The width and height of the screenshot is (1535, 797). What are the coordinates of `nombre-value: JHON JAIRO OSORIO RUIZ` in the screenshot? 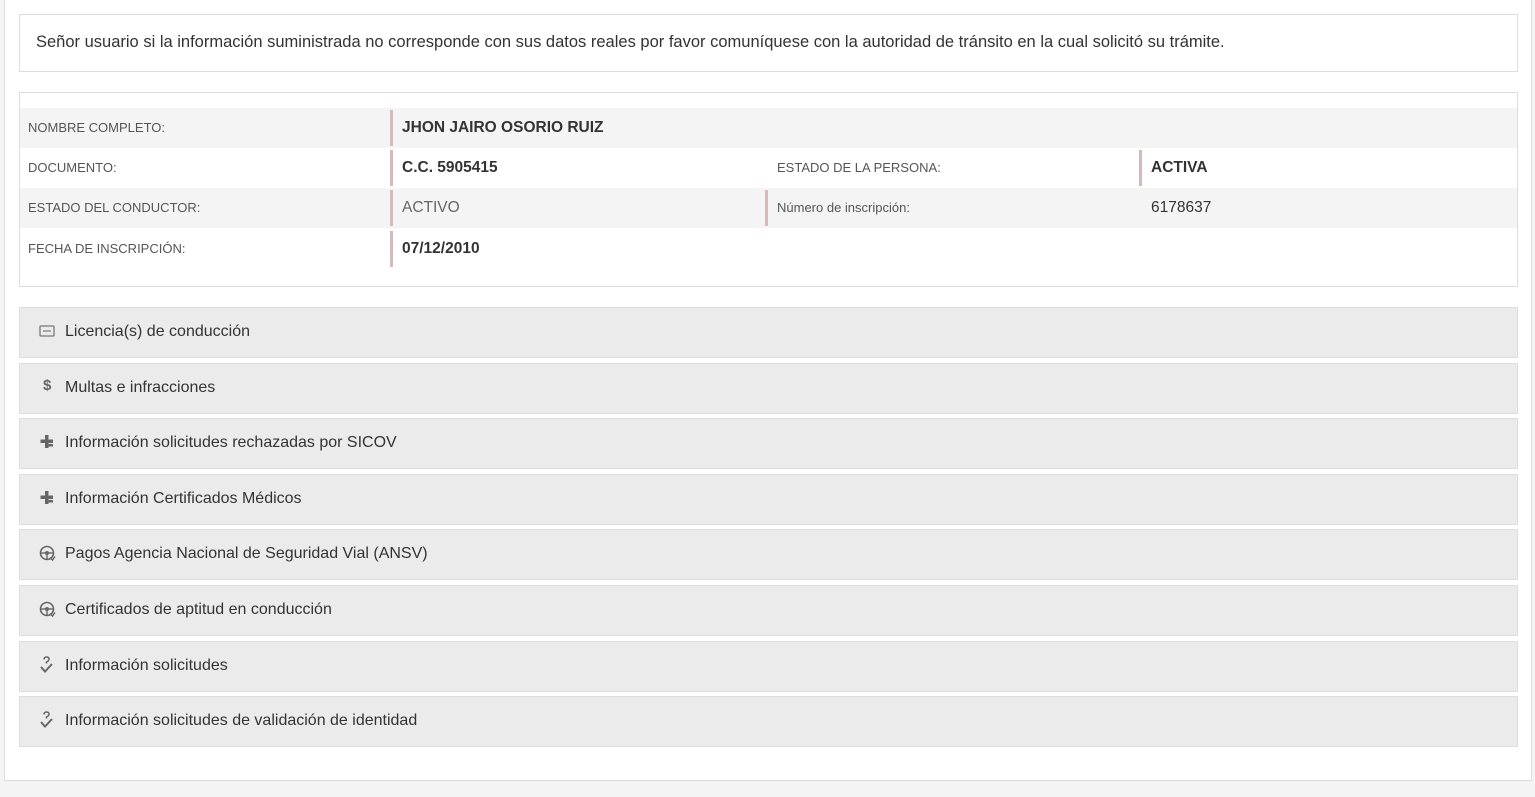 It's located at (503, 127).